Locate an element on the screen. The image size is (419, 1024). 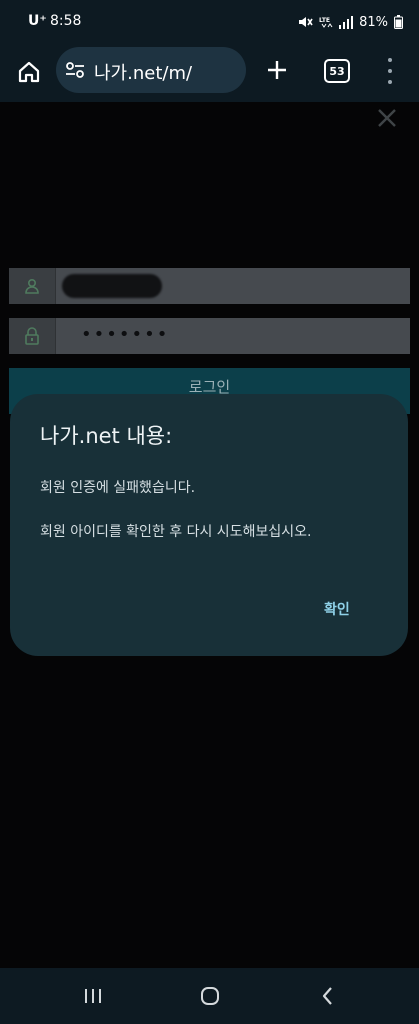
back-button is located at coordinates (328, 996).